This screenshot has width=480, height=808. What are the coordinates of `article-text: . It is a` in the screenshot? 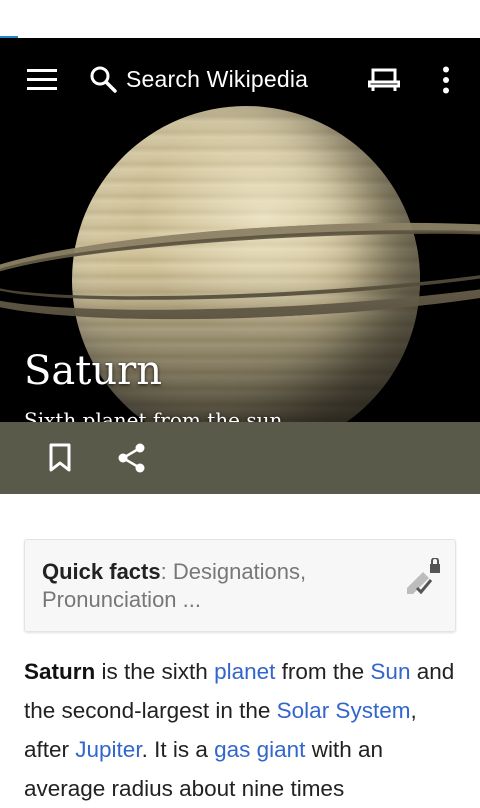 It's located at (178, 749).